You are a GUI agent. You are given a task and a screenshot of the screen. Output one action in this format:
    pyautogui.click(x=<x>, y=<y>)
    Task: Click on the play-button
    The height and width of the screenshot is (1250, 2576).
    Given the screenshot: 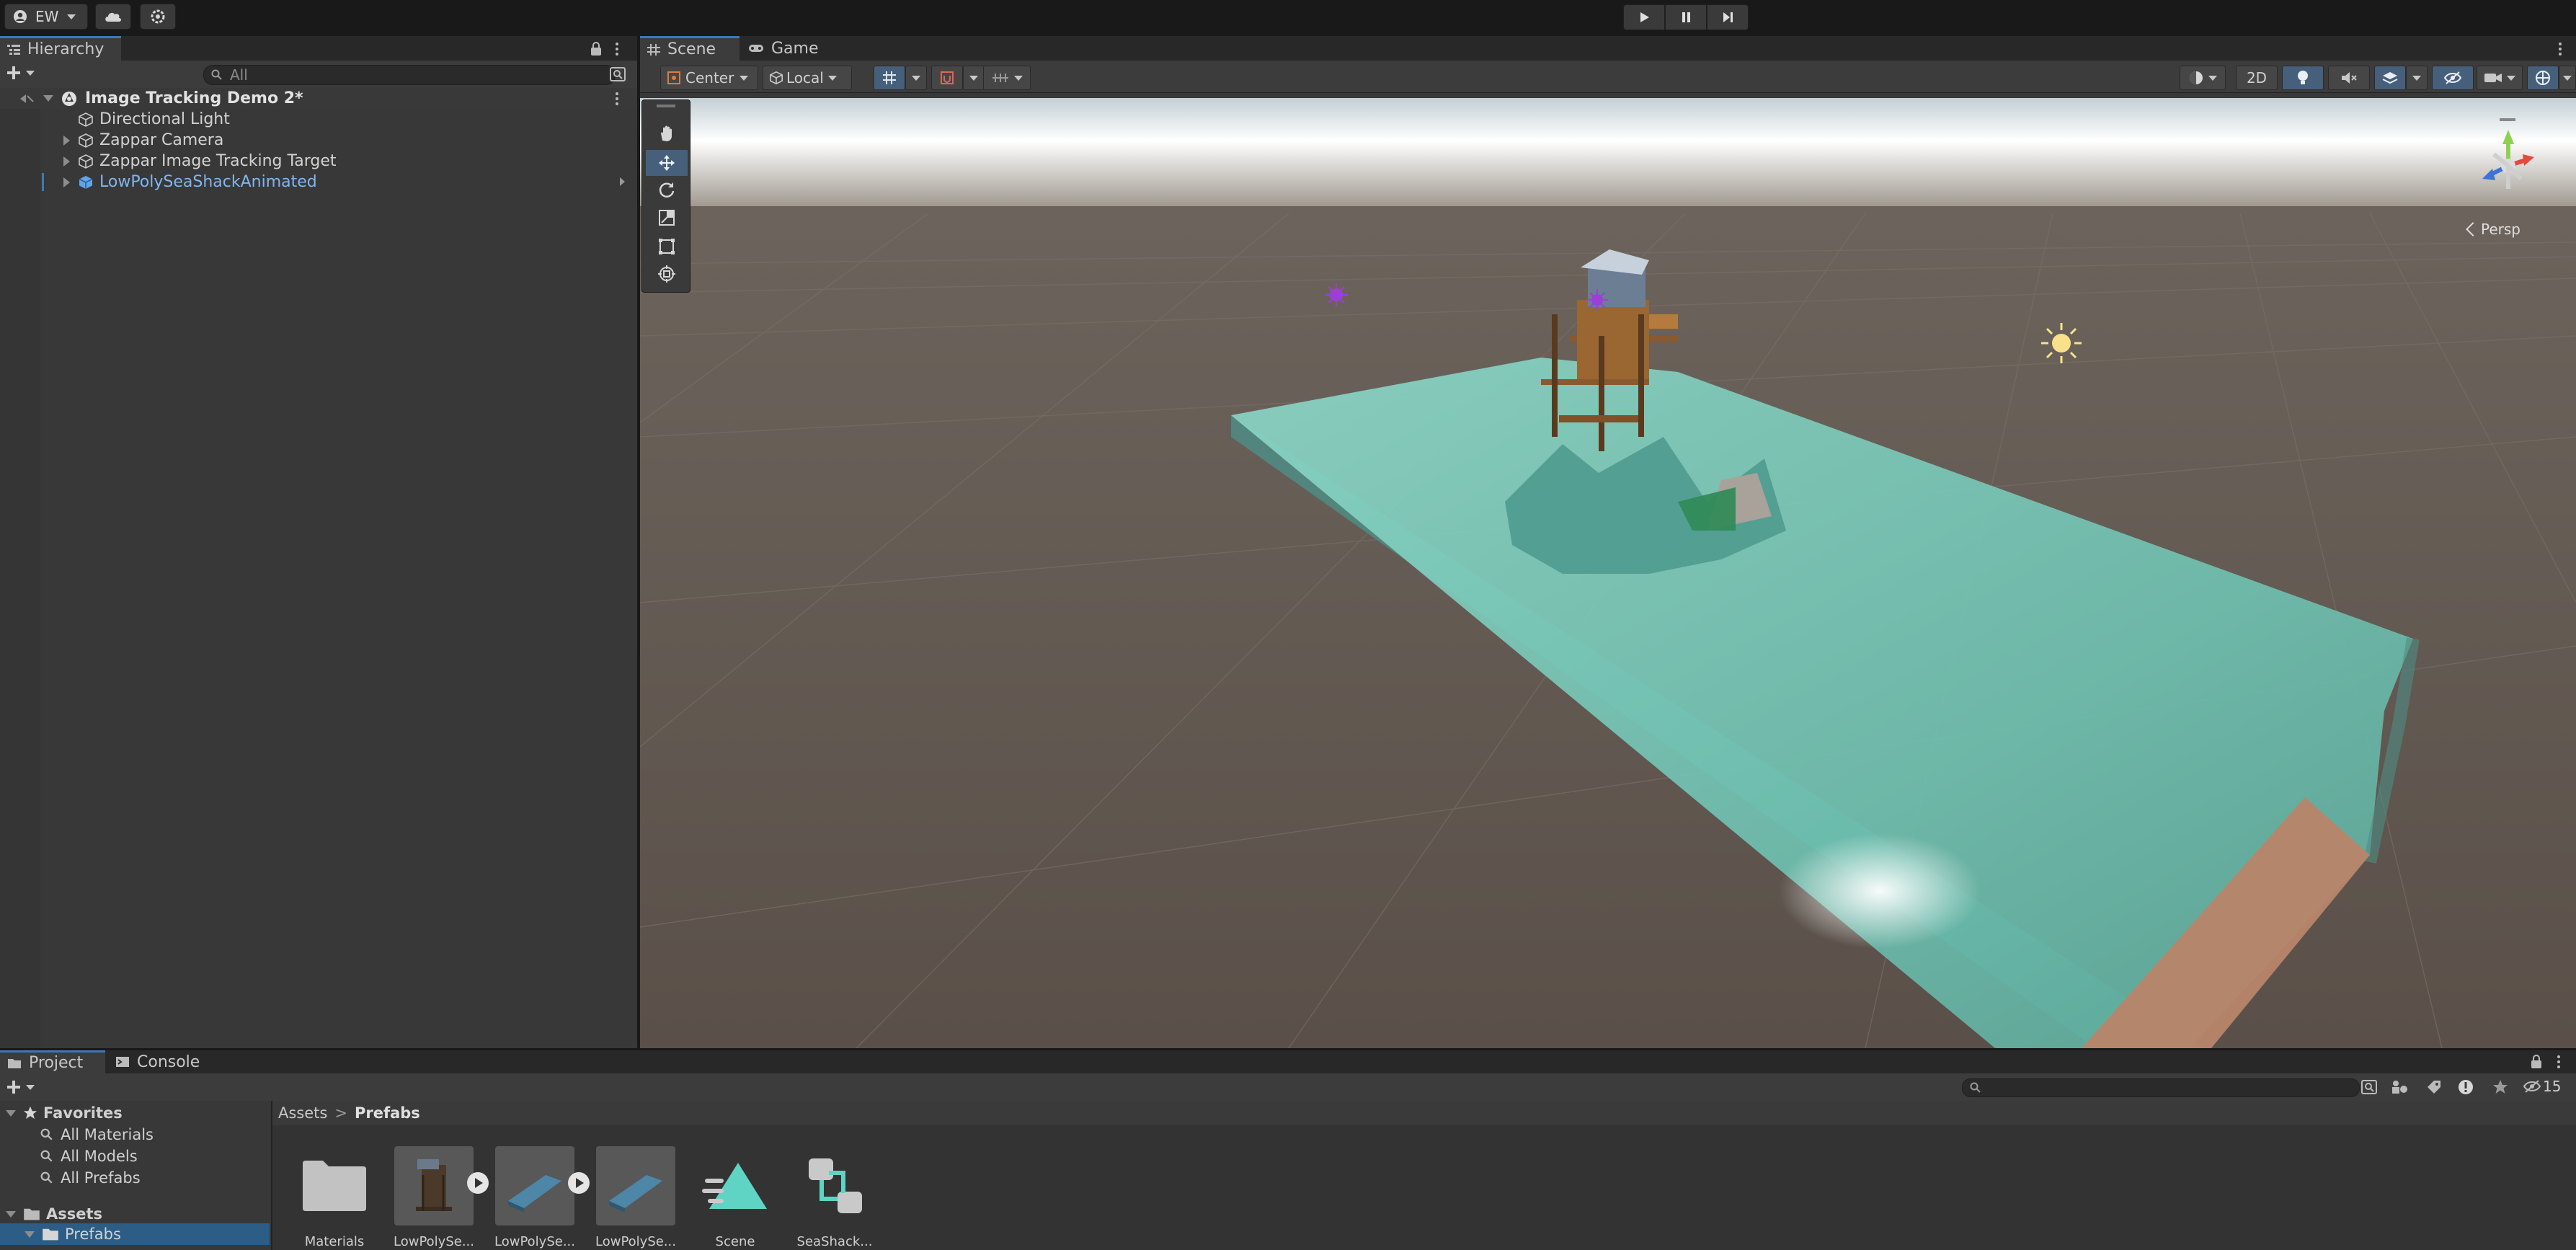 What is the action you would take?
    pyautogui.click(x=1644, y=17)
    